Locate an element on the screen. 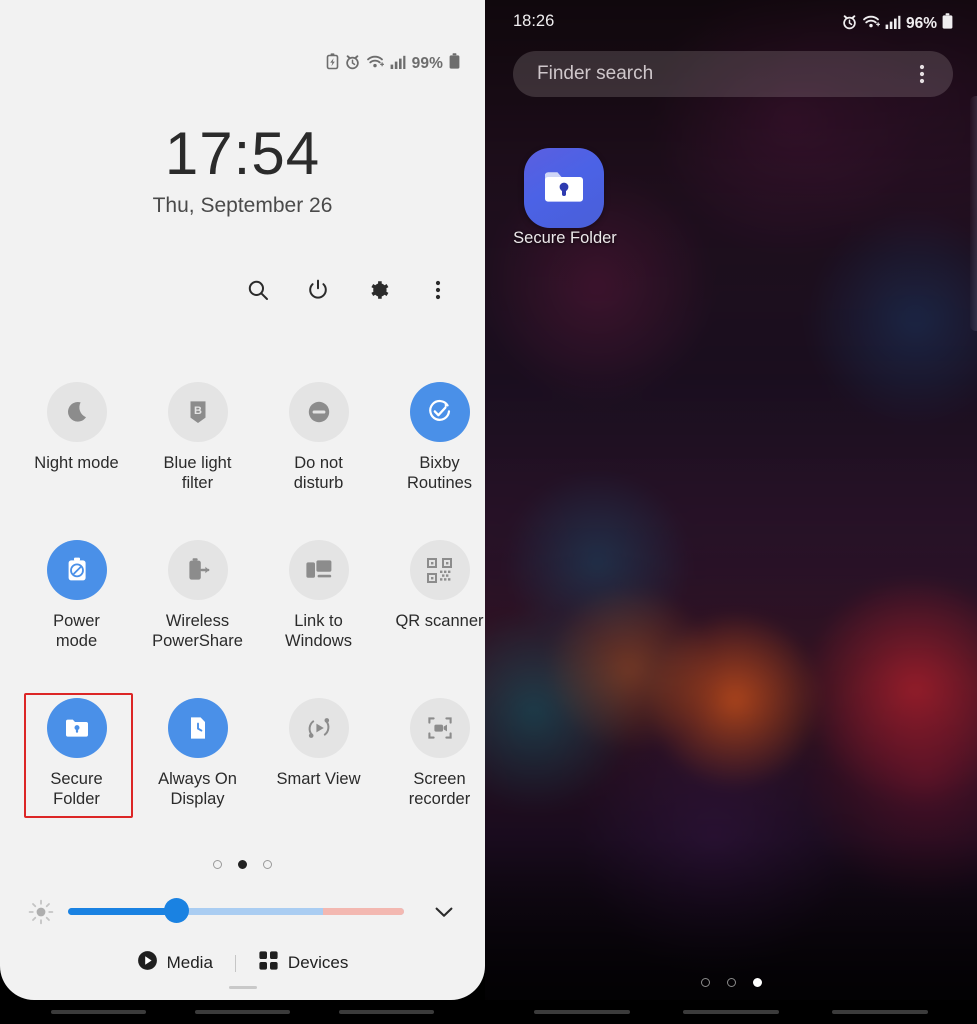 The image size is (977, 1024). qr-scanner-icon is located at coordinates (439, 570).